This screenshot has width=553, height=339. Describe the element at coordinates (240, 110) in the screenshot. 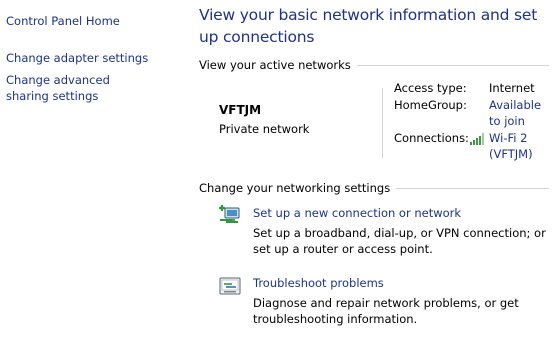

I see `network-name: VFTJM` at that location.